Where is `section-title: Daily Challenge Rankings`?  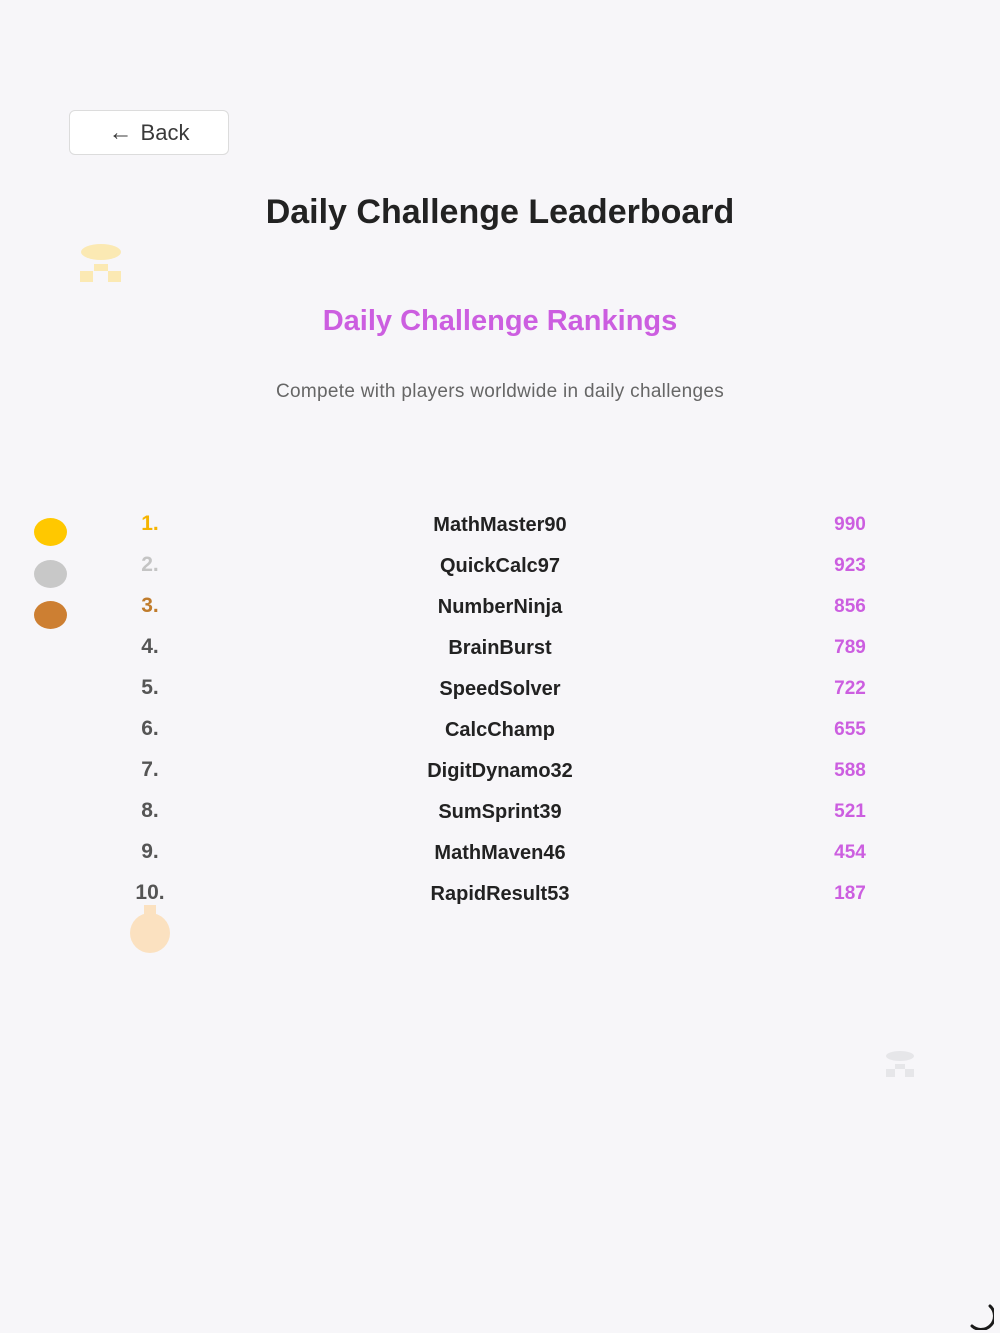
section-title: Daily Challenge Rankings is located at coordinates (500, 321).